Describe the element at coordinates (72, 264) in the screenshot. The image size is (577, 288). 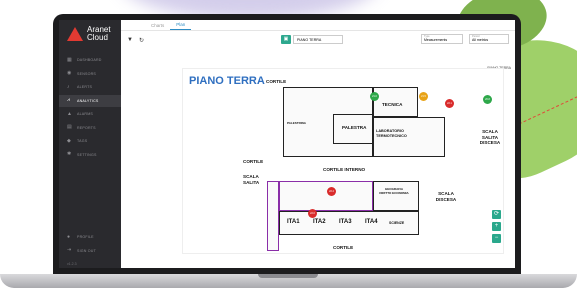
I see `app-version: v1.2.3` at that location.